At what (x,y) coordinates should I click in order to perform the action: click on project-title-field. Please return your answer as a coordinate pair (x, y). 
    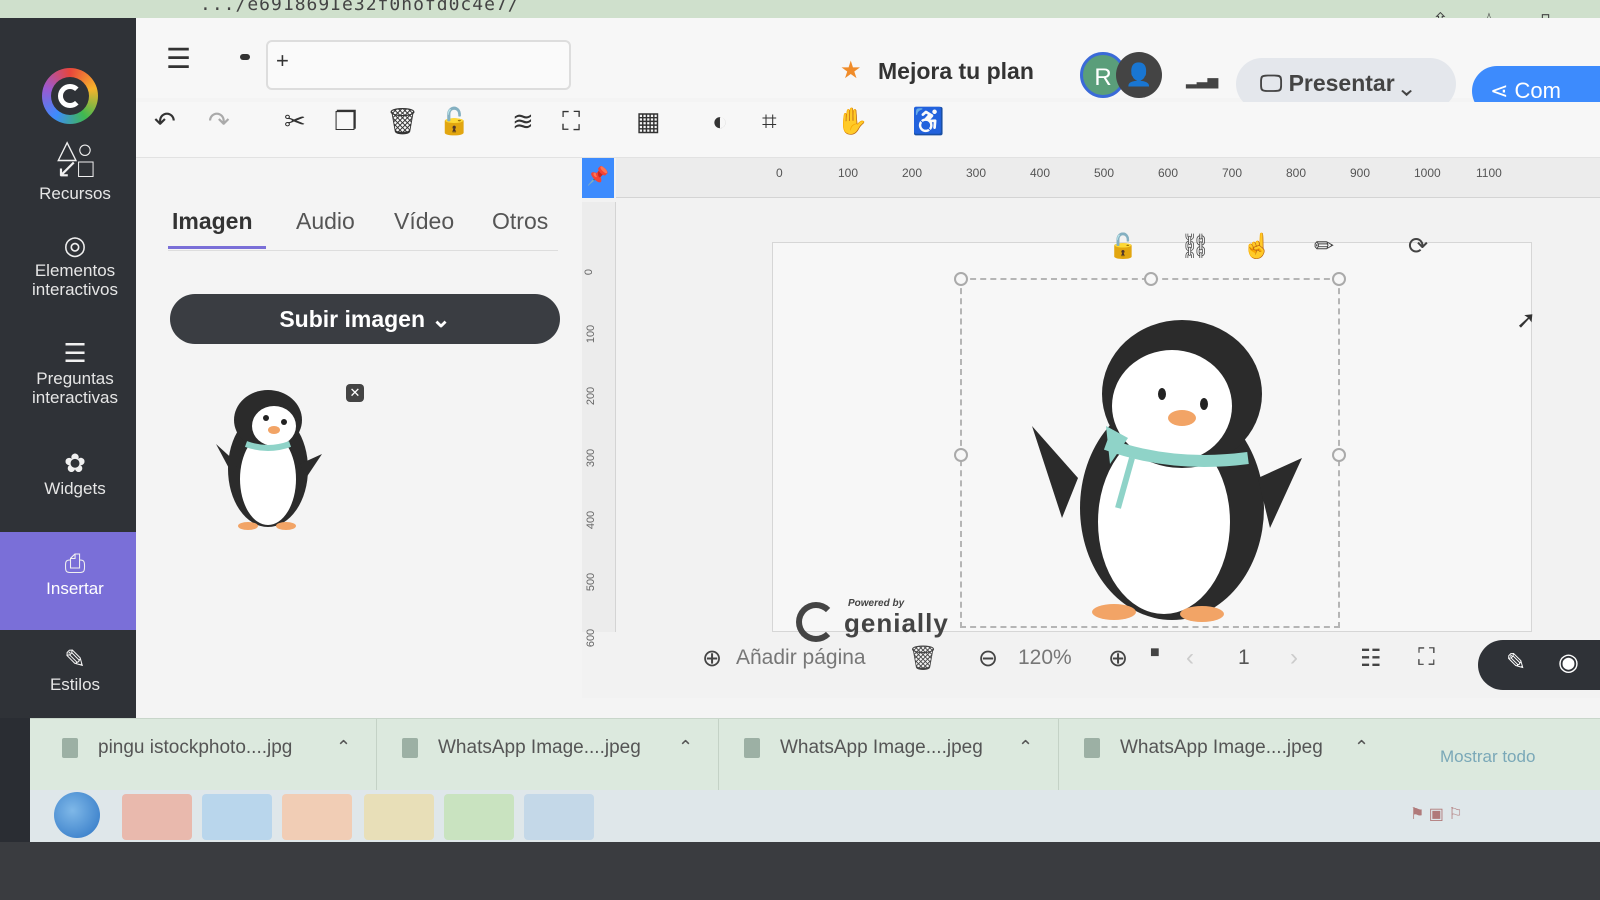
    Looking at the image, I should click on (418, 65).